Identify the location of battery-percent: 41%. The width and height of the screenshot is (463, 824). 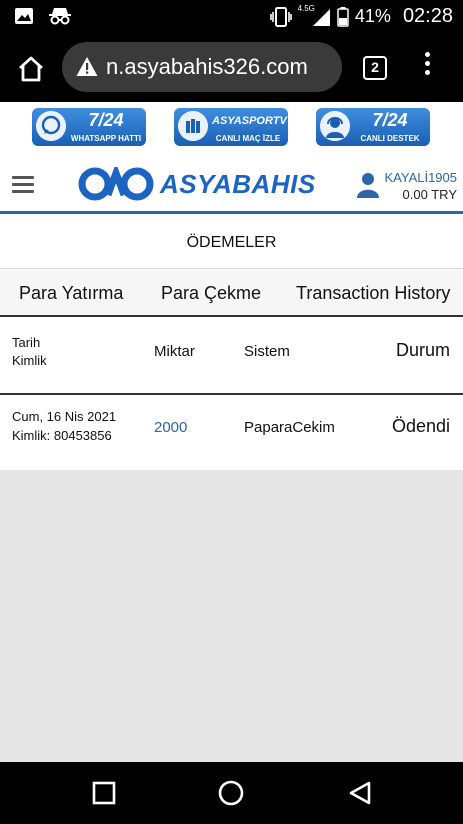
(372, 16).